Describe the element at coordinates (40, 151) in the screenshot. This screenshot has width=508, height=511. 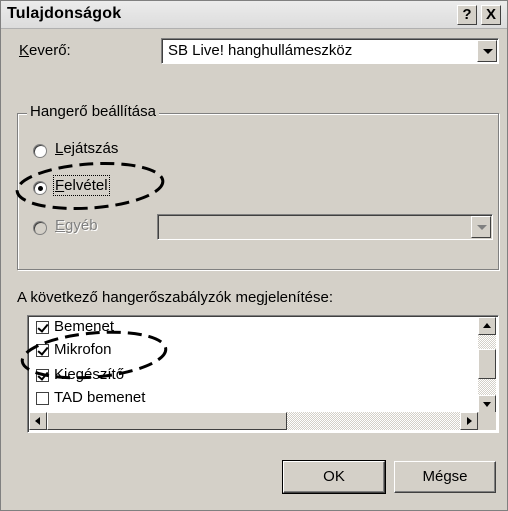
I see `radio-playback` at that location.